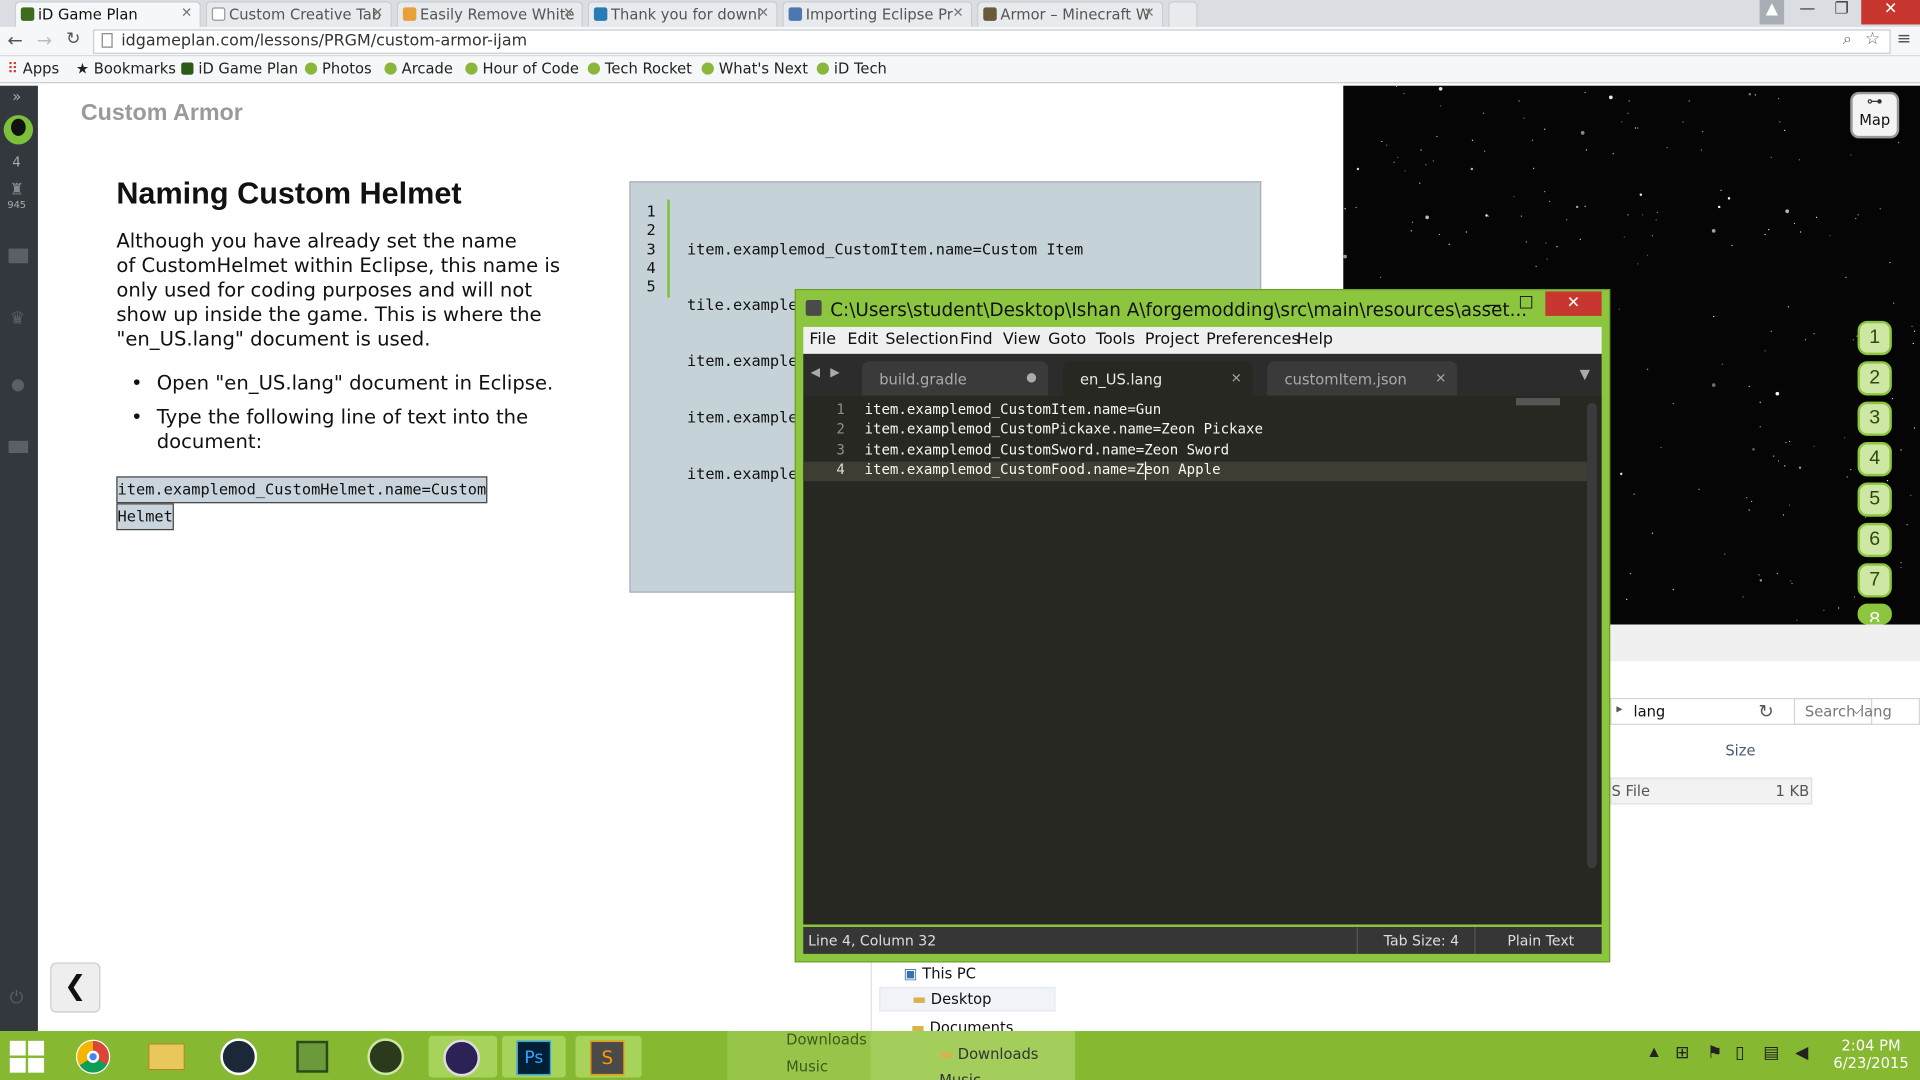  Describe the element at coordinates (75, 987) in the screenshot. I see `back-button: ❮` at that location.